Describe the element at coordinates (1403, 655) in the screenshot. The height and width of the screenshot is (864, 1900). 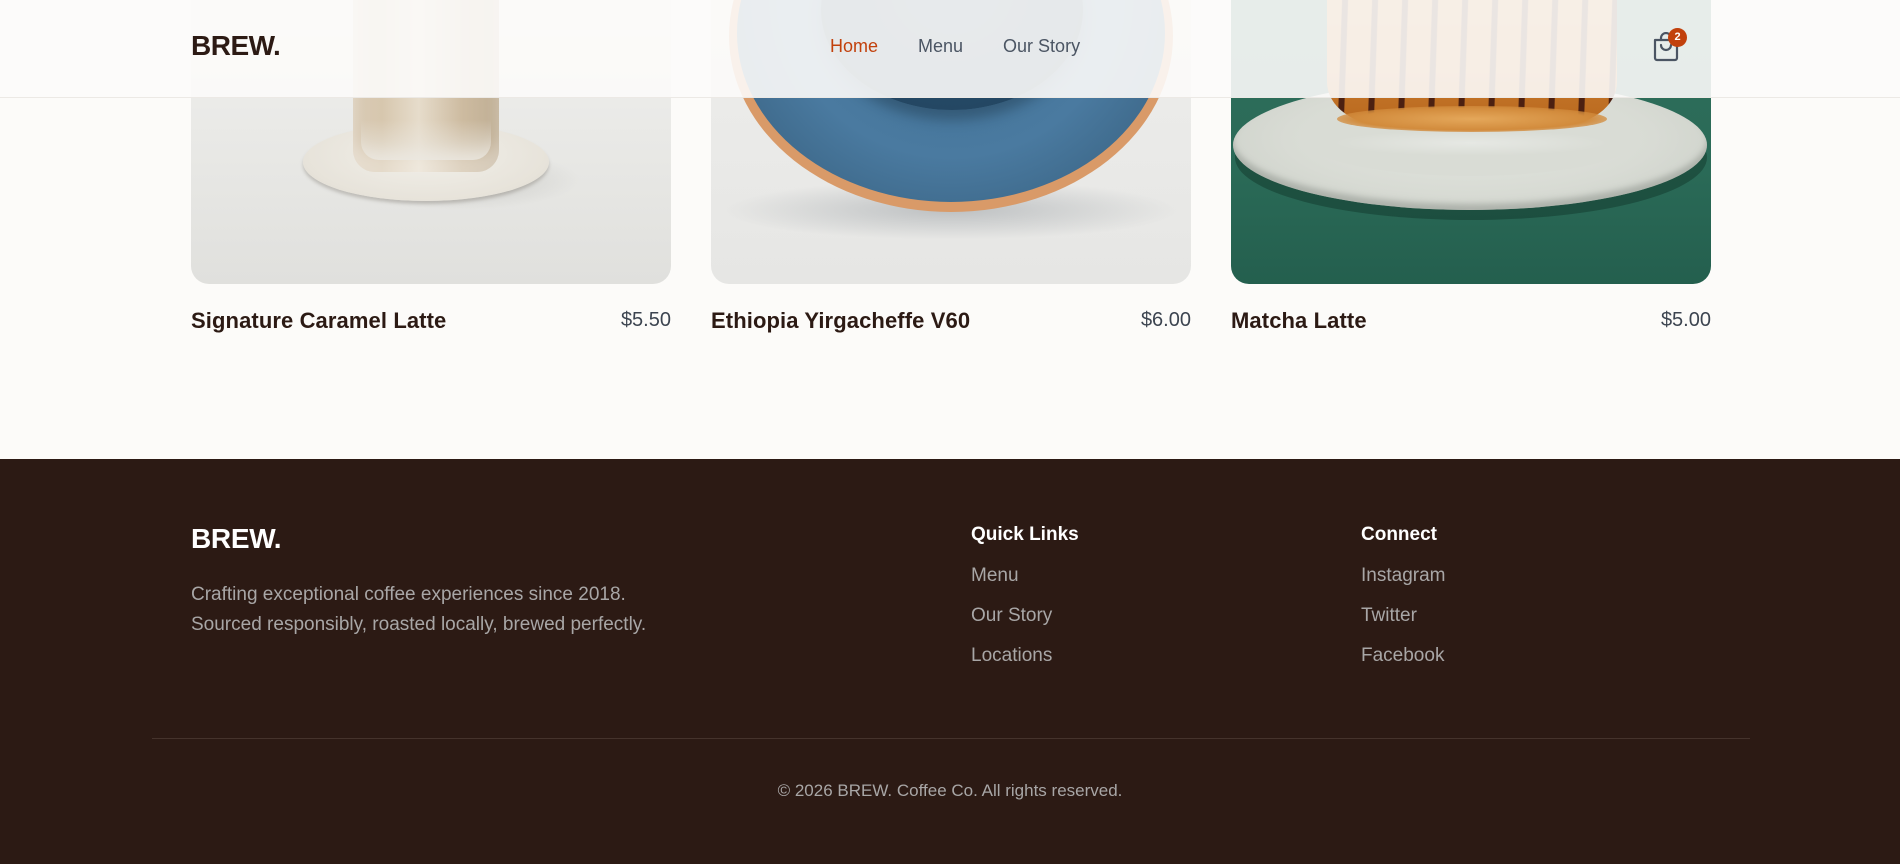
I see `footer-link-facebook: Facebook` at that location.